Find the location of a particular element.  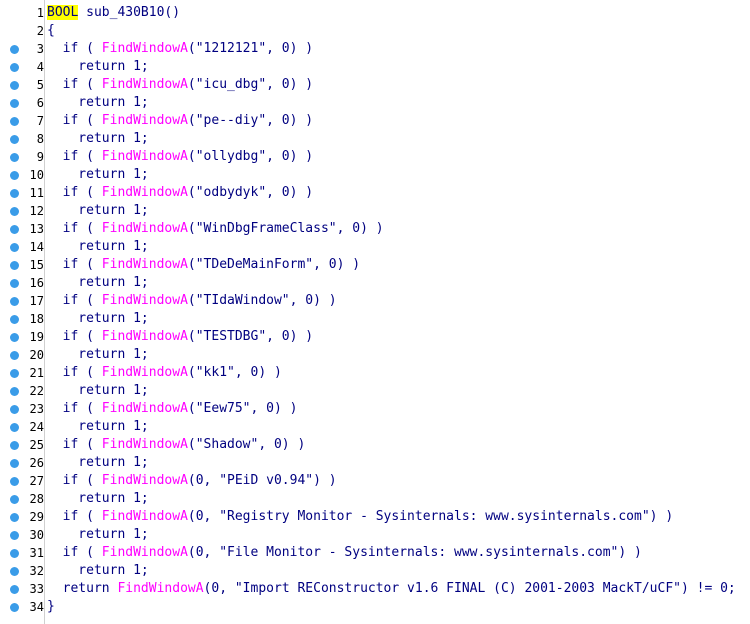

code-text: BOOL sub_430B10() is located at coordinates (113, 13).